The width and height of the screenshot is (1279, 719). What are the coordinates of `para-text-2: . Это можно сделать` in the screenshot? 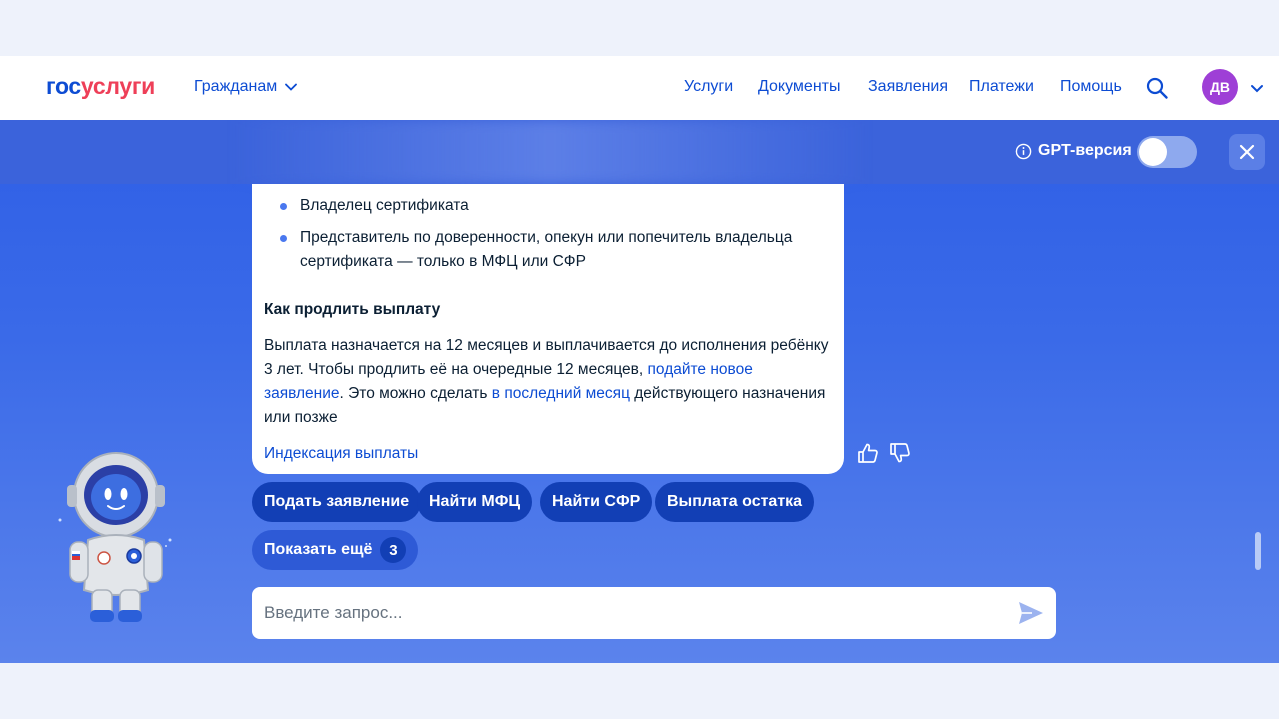 It's located at (415, 393).